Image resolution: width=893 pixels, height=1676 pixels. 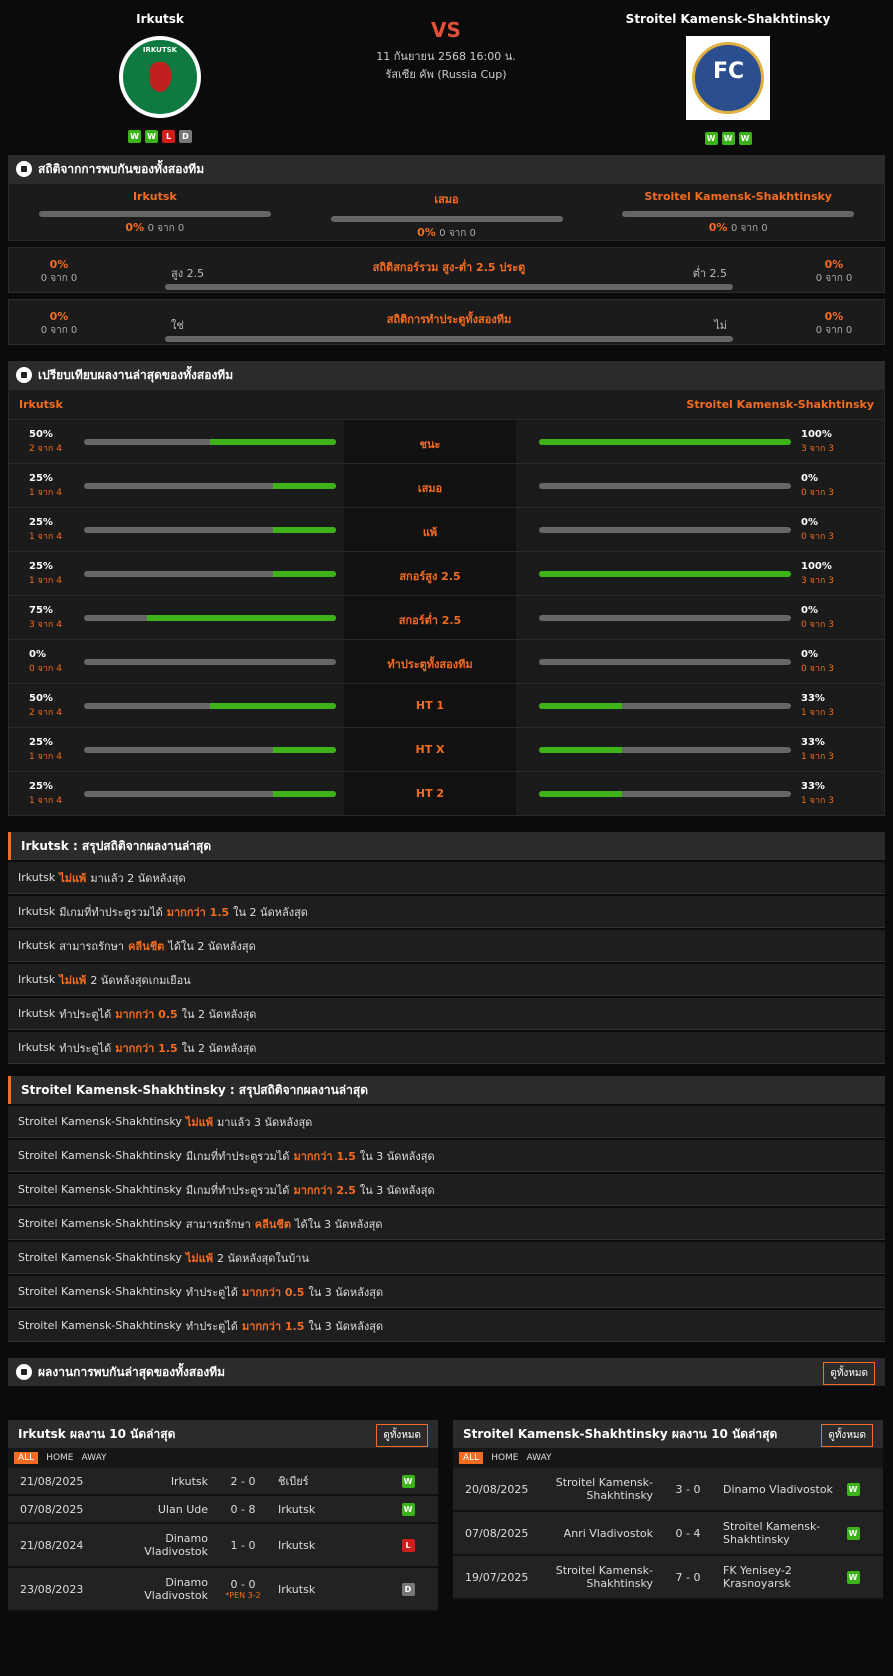 What do you see at coordinates (263, 1258) in the screenshot?
I see `summary-text: 2 นัดหลังสุดในบ้าน` at bounding box center [263, 1258].